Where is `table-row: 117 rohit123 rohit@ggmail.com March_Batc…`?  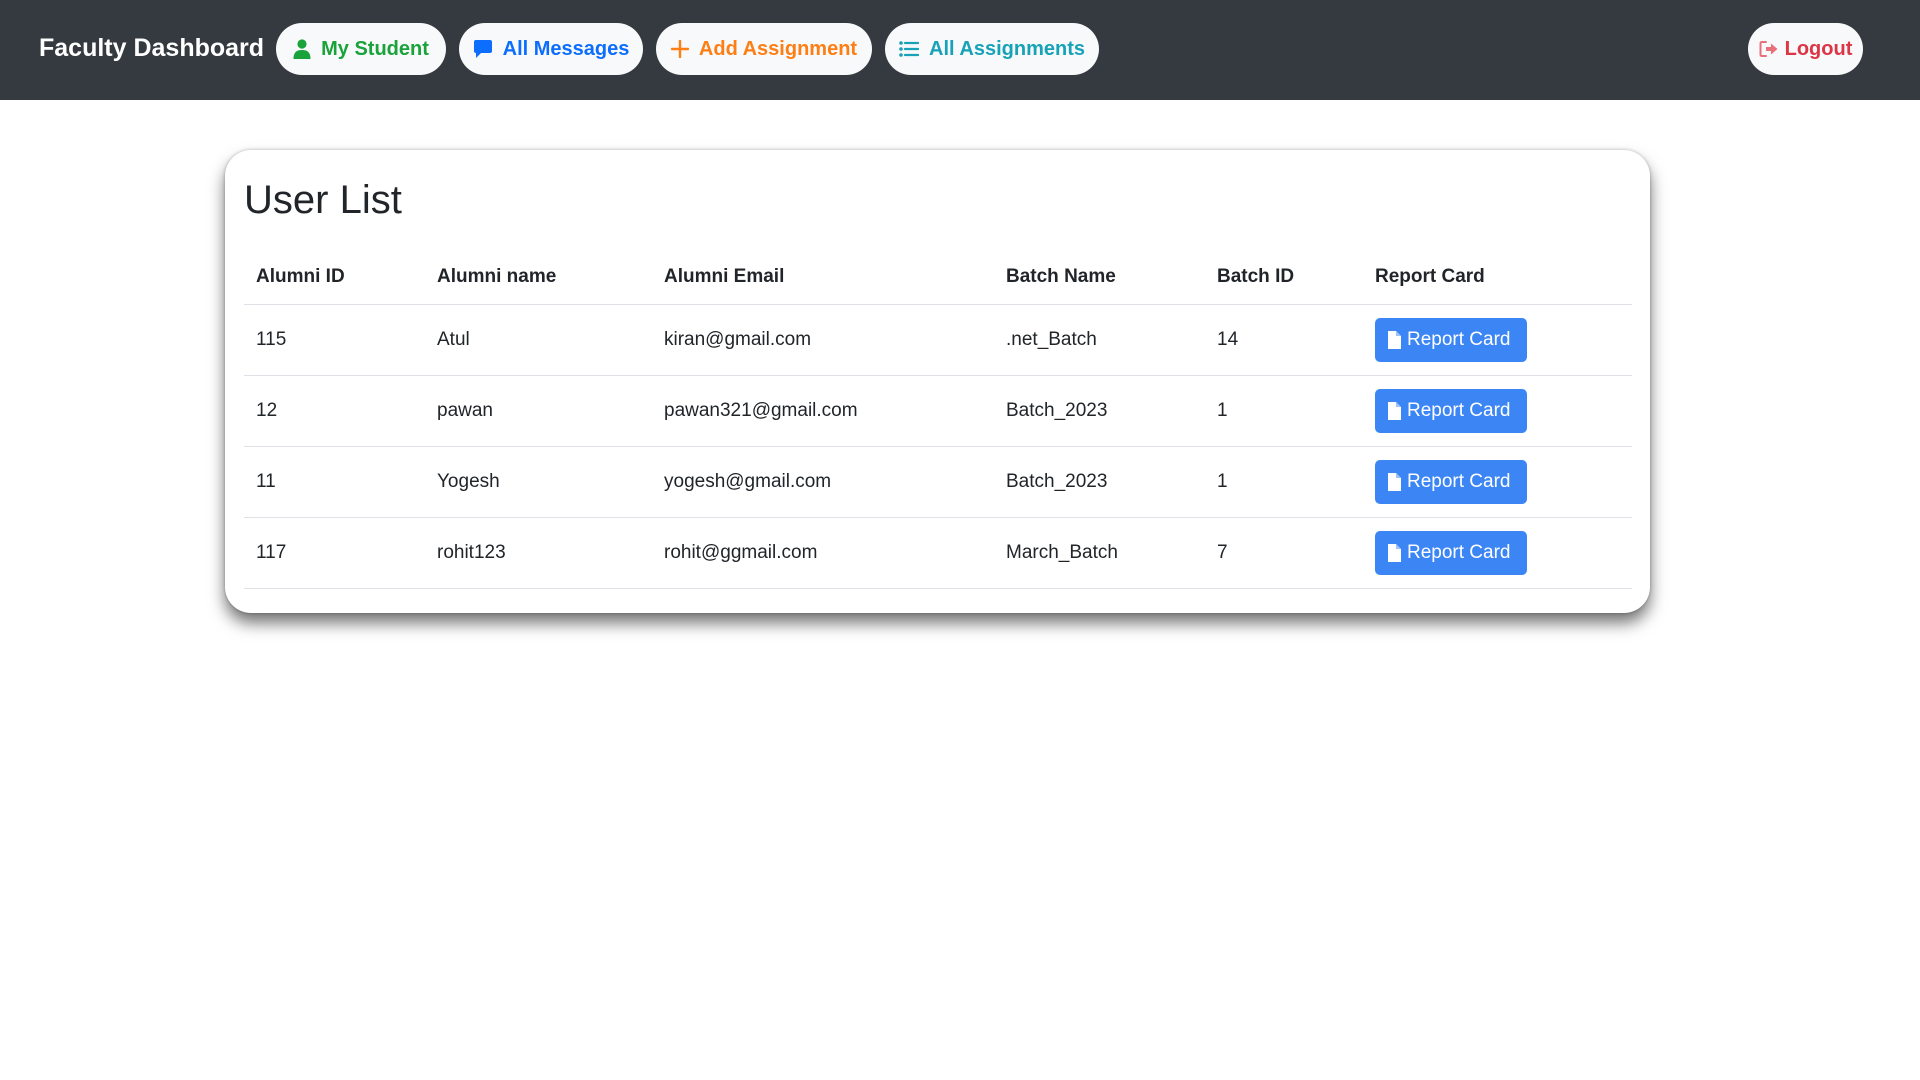
table-row: 117 rohit123 rohit@ggmail.com March_Batc… is located at coordinates (938, 553).